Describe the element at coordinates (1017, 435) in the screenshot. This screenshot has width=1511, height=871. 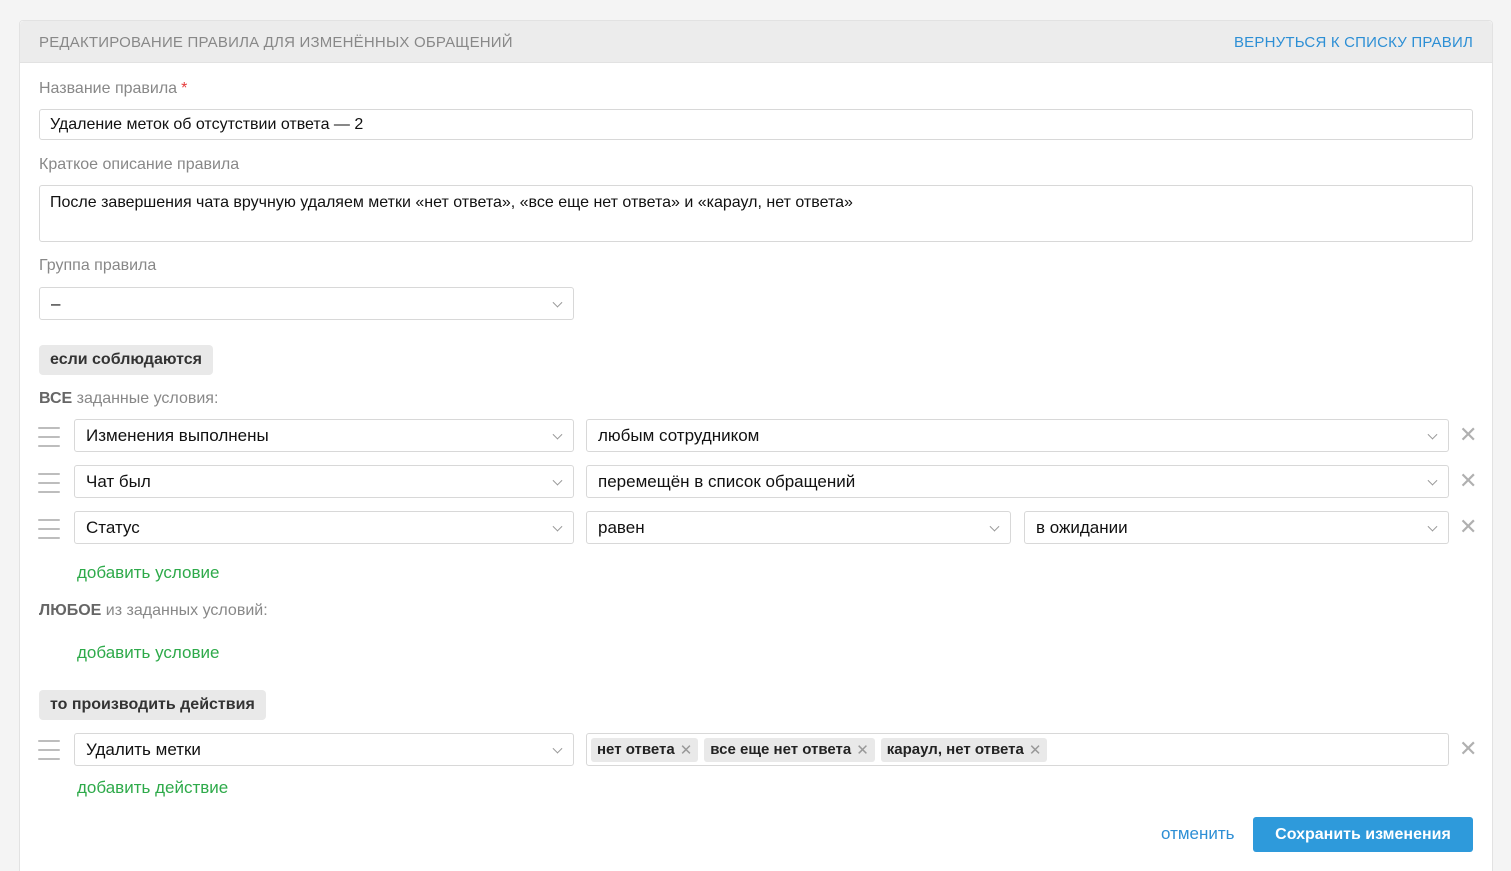
I see `condition-operator-select: любым сотрудником` at that location.